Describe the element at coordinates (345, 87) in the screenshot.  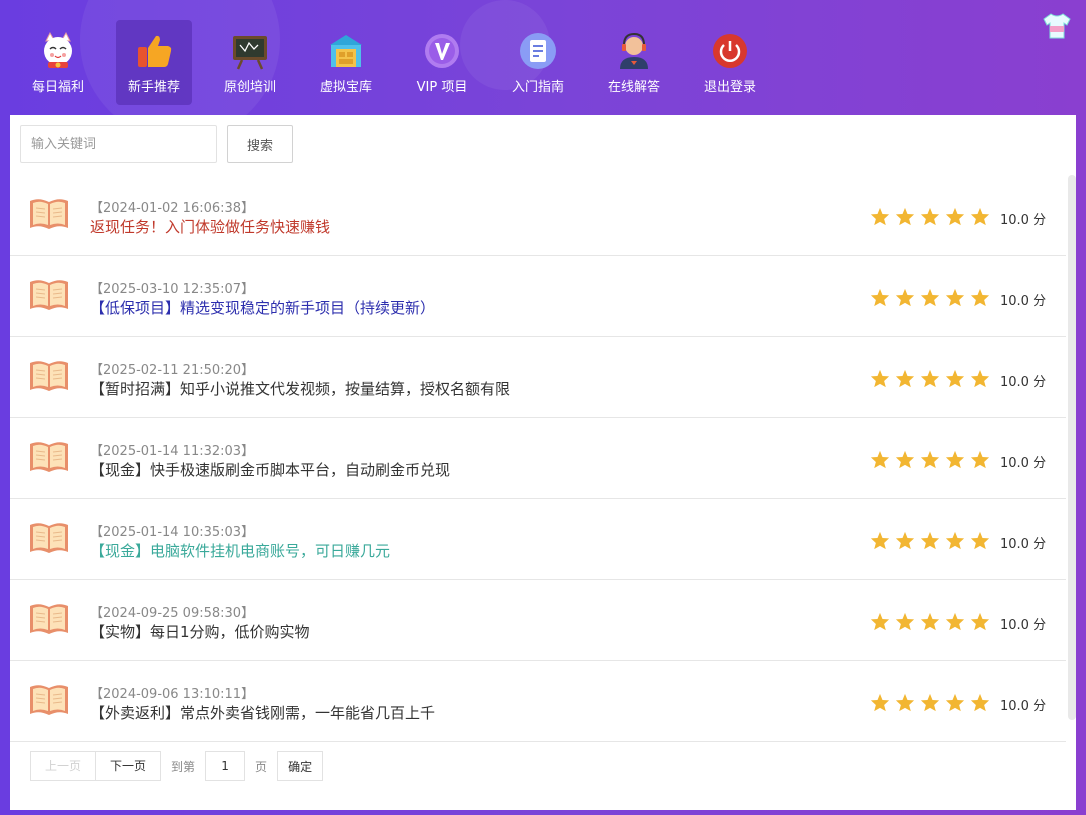
I see `nav-label: 虚拟宝库` at that location.